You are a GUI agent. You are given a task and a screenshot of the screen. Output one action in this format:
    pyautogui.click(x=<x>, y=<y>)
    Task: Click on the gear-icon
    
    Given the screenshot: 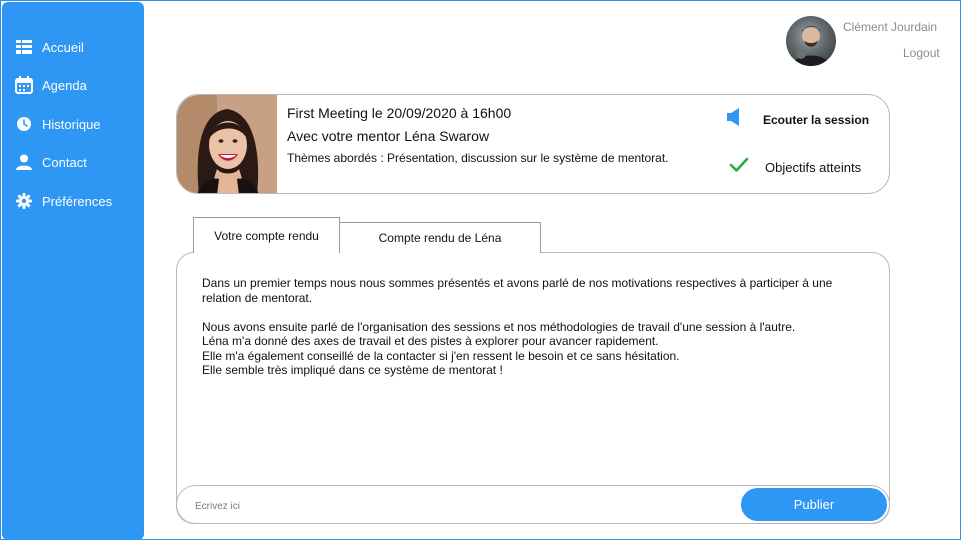 What is the action you would take?
    pyautogui.click(x=24, y=201)
    